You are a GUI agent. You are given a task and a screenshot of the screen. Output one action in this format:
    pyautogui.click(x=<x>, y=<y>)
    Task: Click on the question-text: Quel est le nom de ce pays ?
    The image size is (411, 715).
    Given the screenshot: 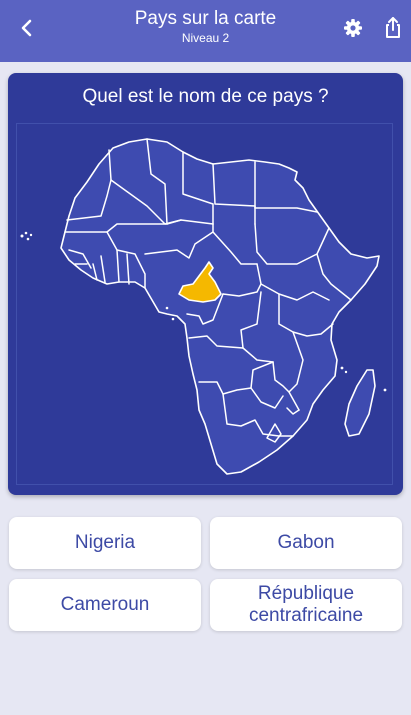 What is the action you would take?
    pyautogui.click(x=205, y=96)
    